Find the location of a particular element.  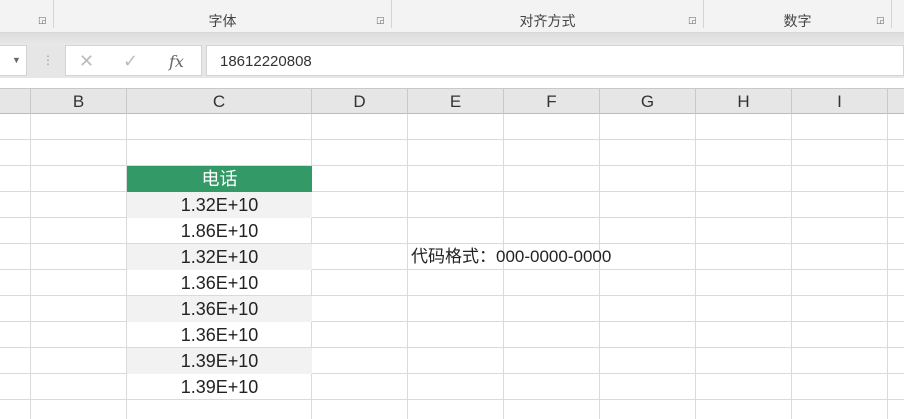

enter-icon: ✓ is located at coordinates (130, 61).